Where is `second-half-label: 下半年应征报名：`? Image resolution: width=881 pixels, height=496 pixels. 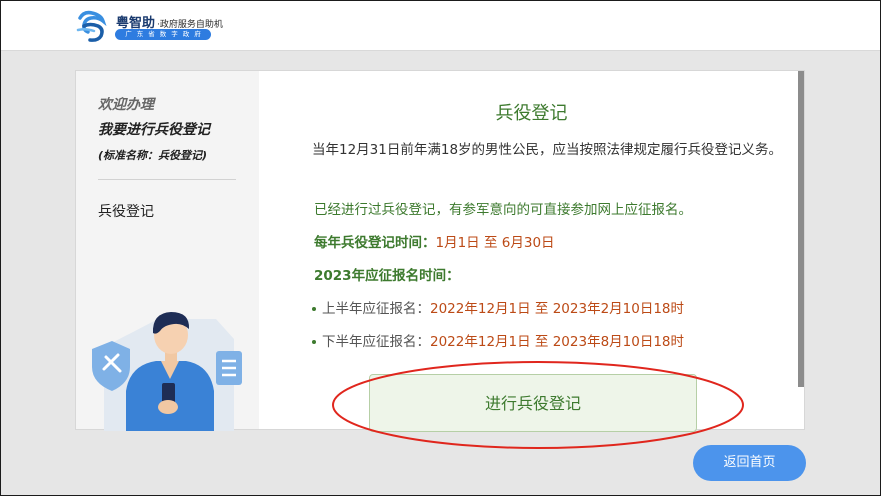
second-half-label: 下半年应征报名： is located at coordinates (376, 342).